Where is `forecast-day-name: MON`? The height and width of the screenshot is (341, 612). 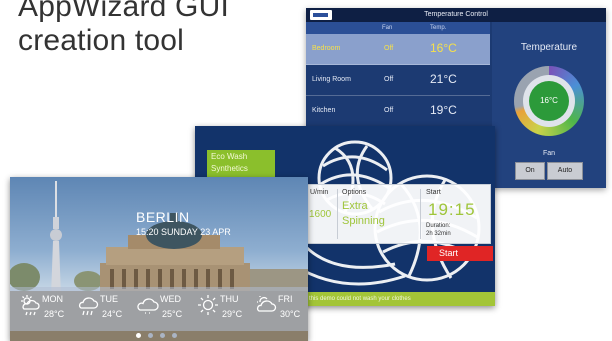 forecast-day-name: MON is located at coordinates (52, 299).